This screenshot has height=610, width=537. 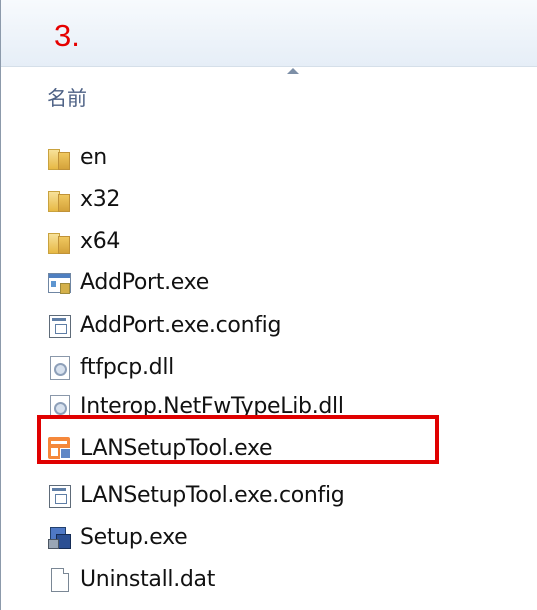 What do you see at coordinates (268, 33) in the screenshot?
I see `header-band` at bounding box center [268, 33].